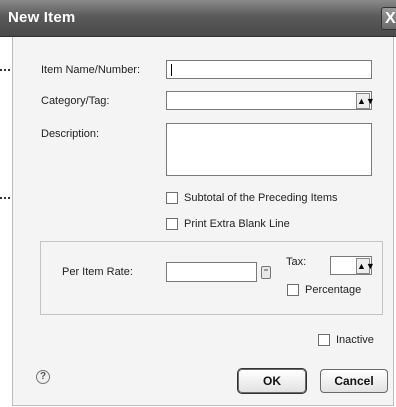 The height and width of the screenshot is (407, 396). I want to click on calculator-icon, so click(266, 272).